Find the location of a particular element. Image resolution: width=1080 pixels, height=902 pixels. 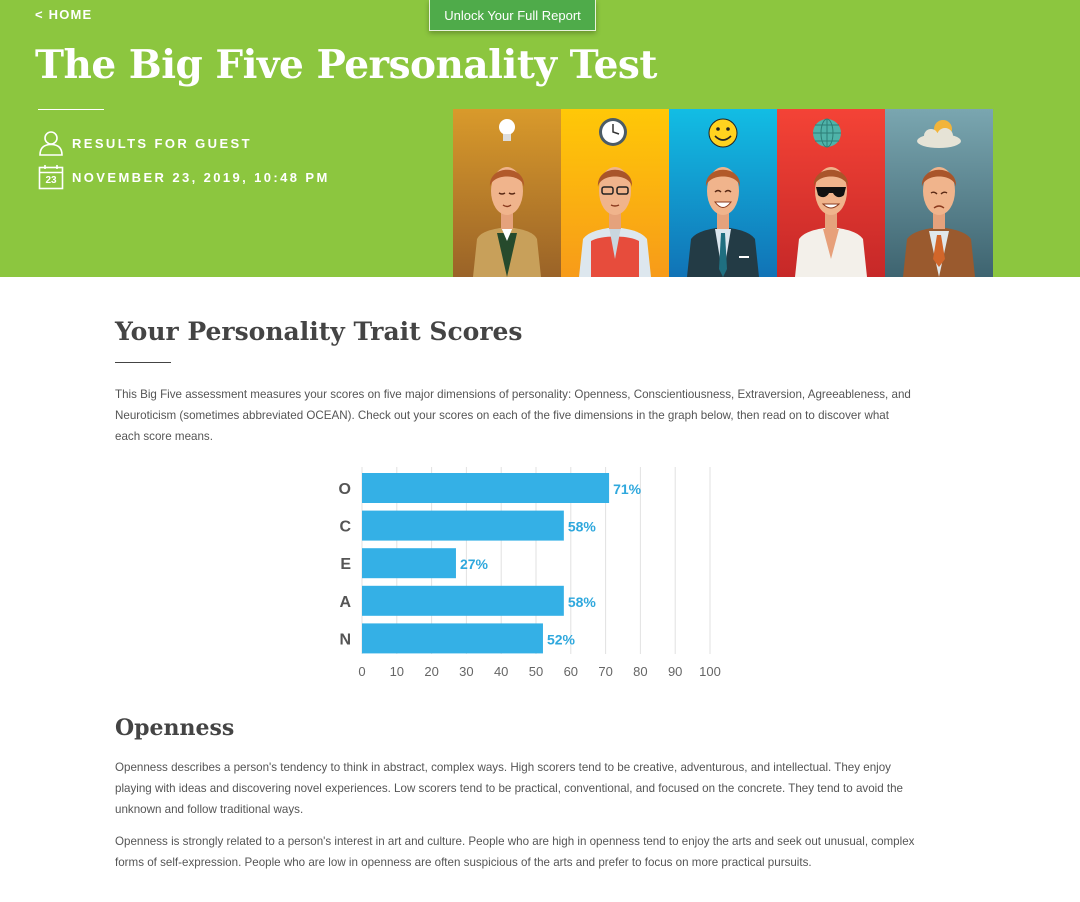

value-label: 27% is located at coordinates (474, 564).